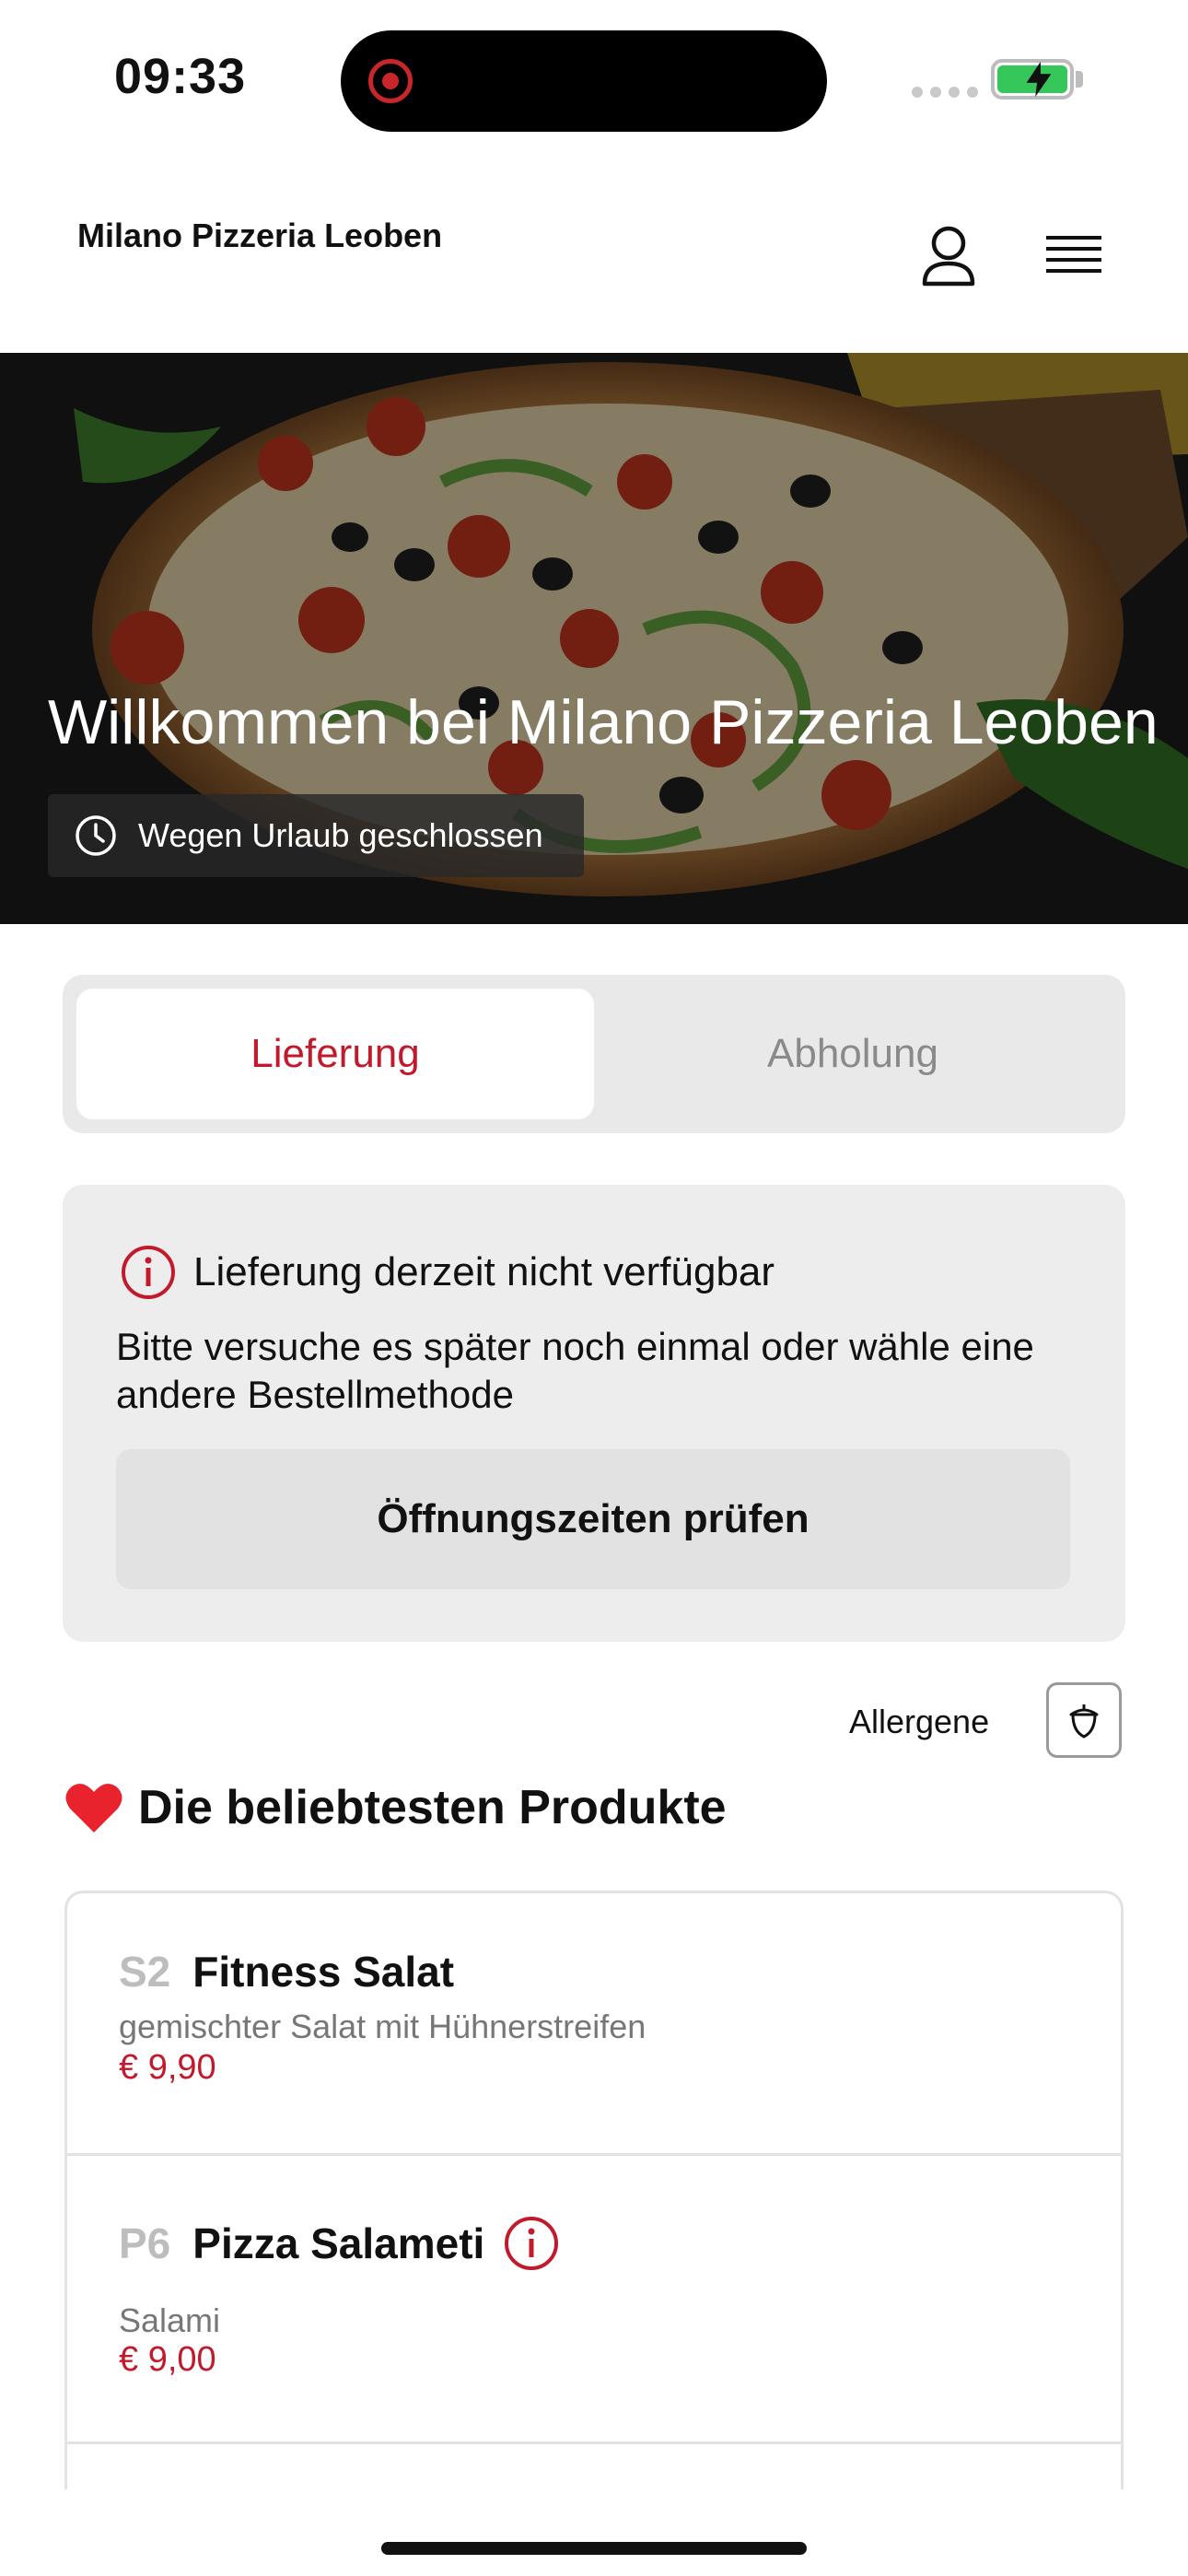  Describe the element at coordinates (340, 835) in the screenshot. I see `status-text: Wegen Urlaub geschlossen` at that location.